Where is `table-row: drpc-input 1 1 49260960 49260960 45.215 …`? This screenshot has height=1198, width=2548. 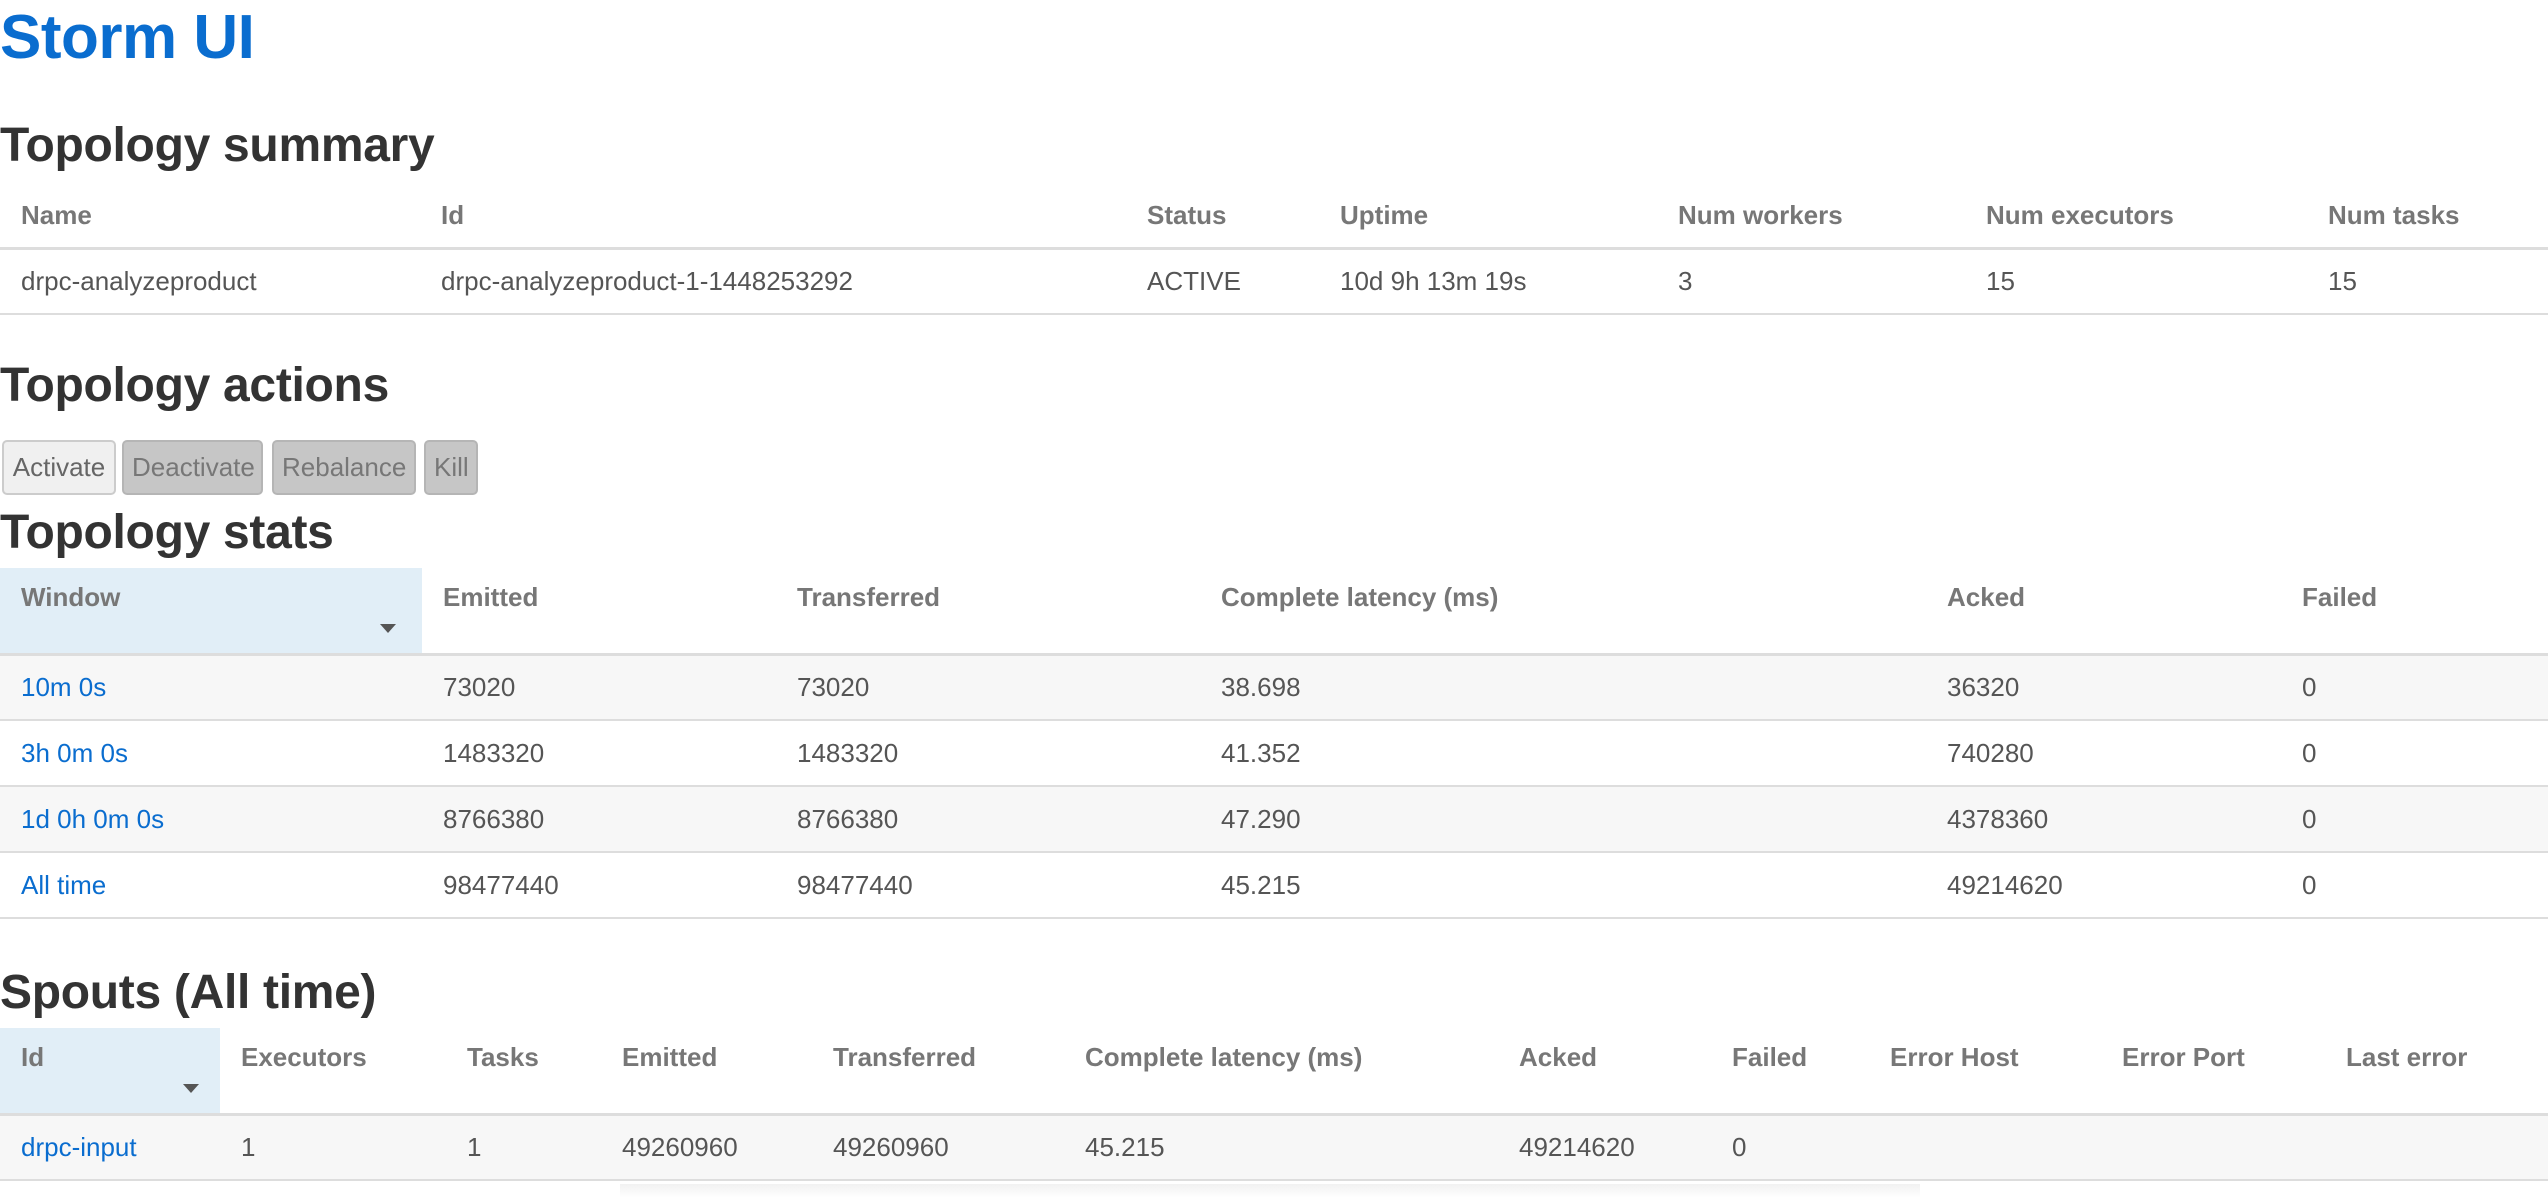 table-row: drpc-input 1 1 49260960 49260960 45.215 … is located at coordinates (1274, 1147).